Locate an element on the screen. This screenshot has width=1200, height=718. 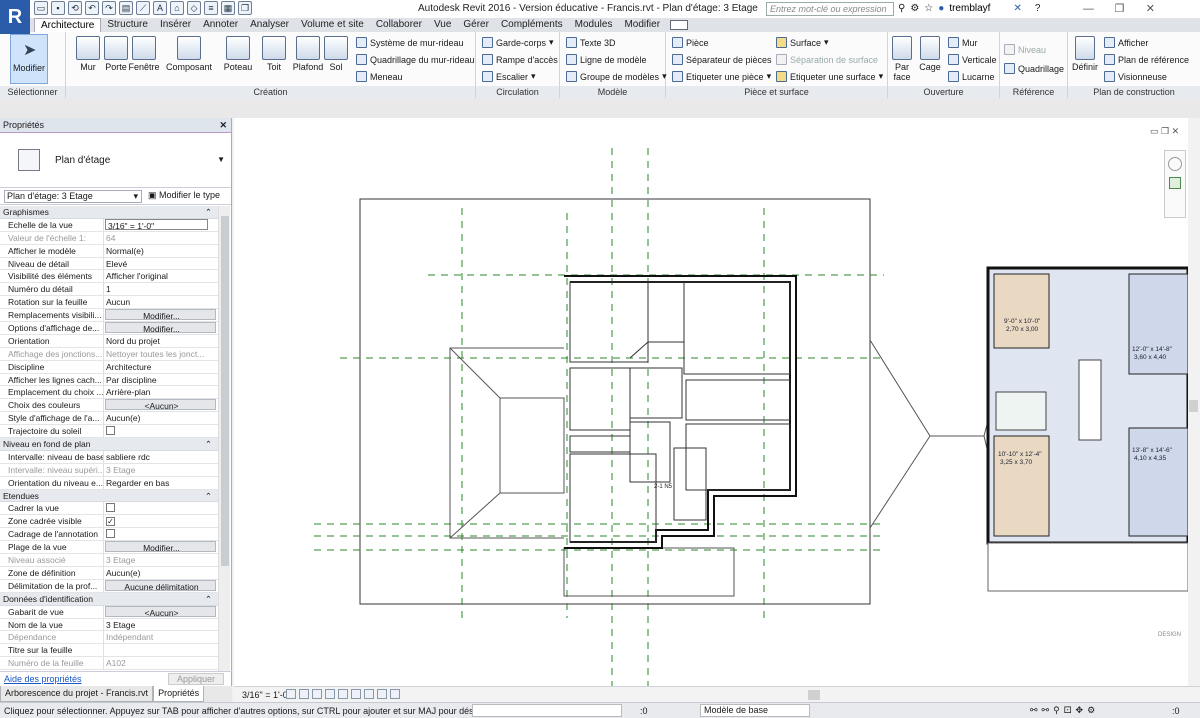
shaft-button: Cage is located at coordinates (930, 59).